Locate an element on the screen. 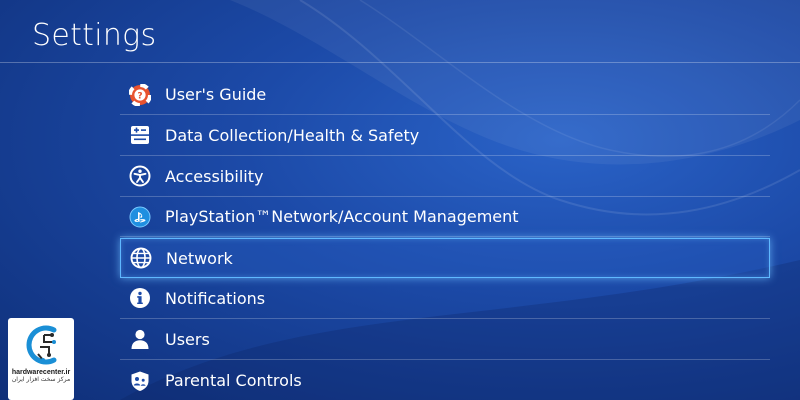  user-icon is located at coordinates (140, 339).